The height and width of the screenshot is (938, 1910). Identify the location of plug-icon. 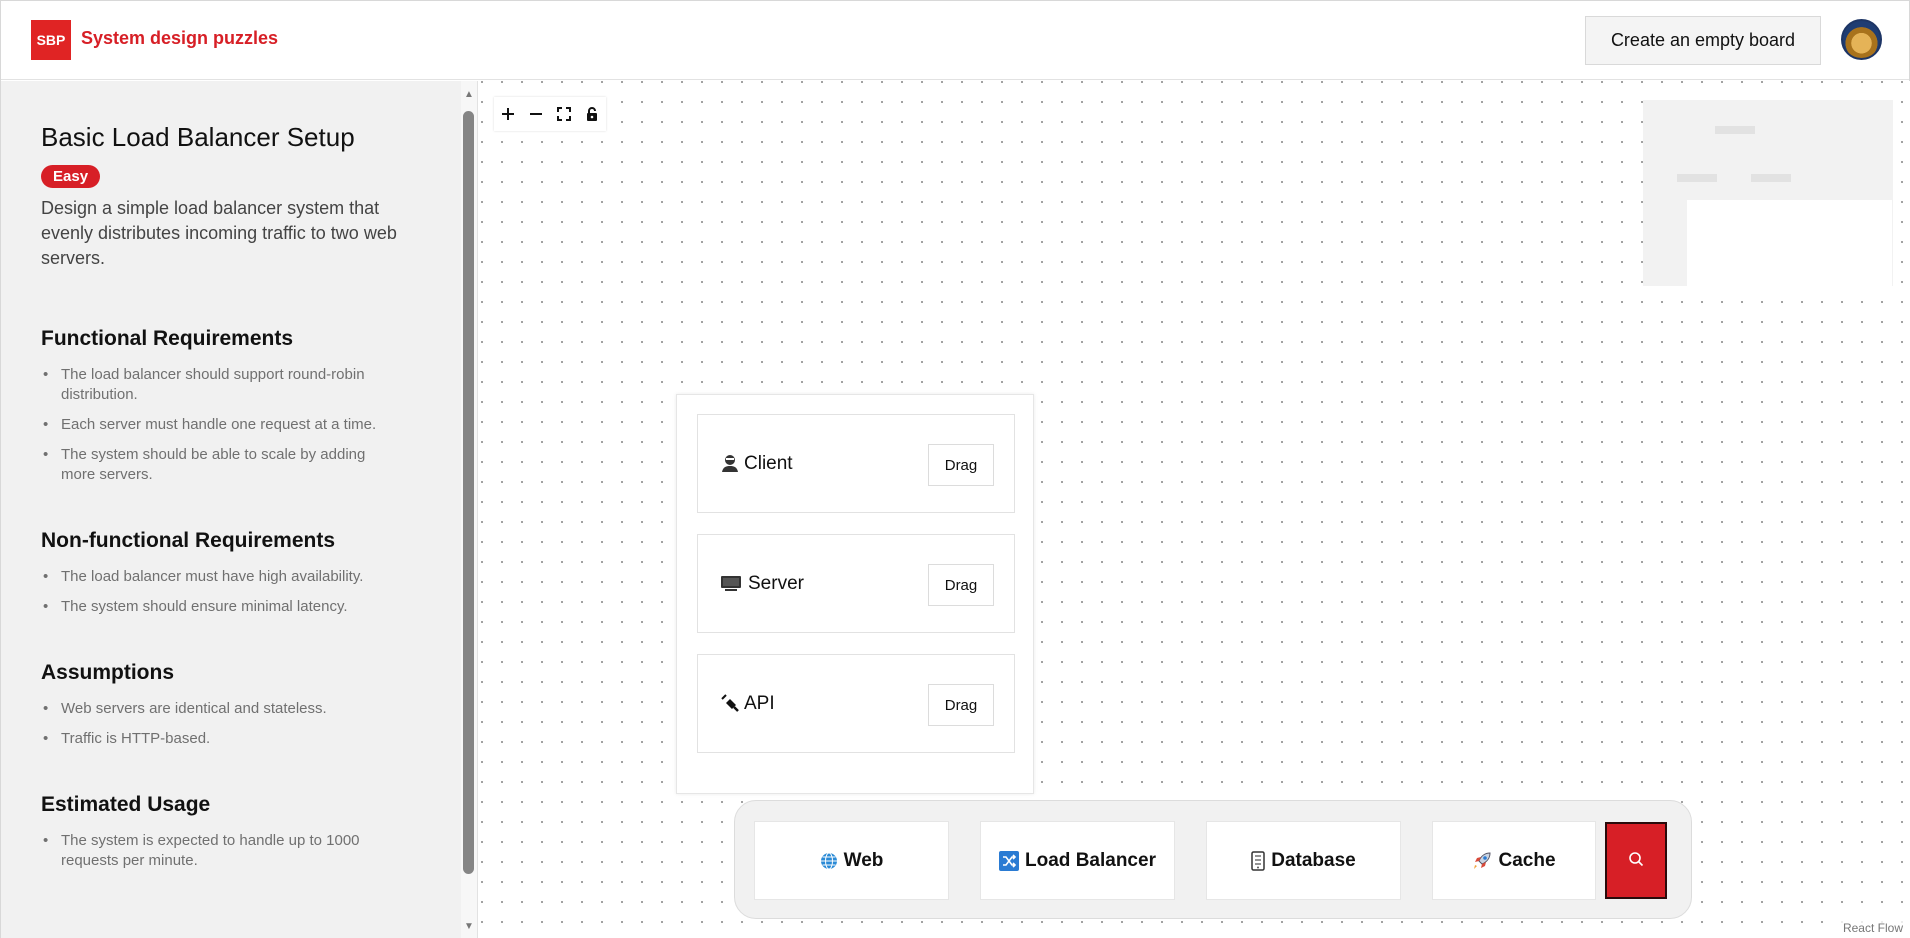
(730, 703).